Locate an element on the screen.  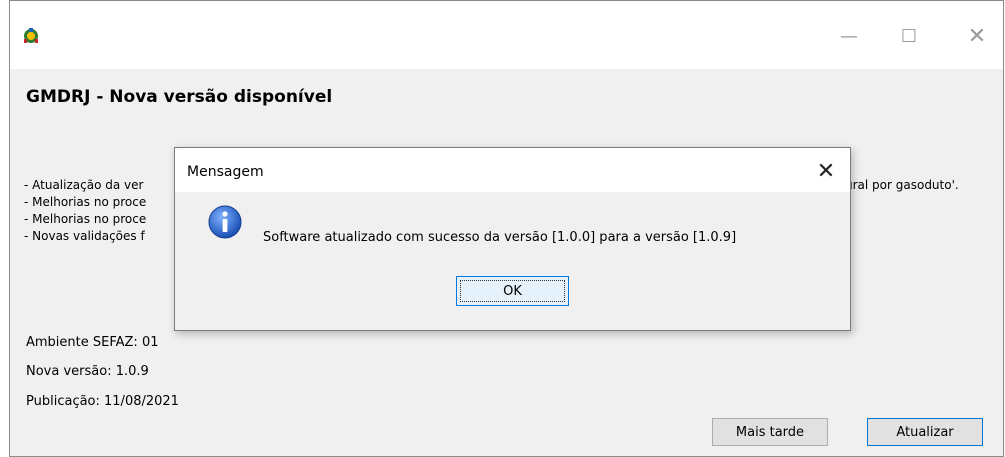
release-note-tail: ural por gasoduto'. is located at coordinates (902, 185).